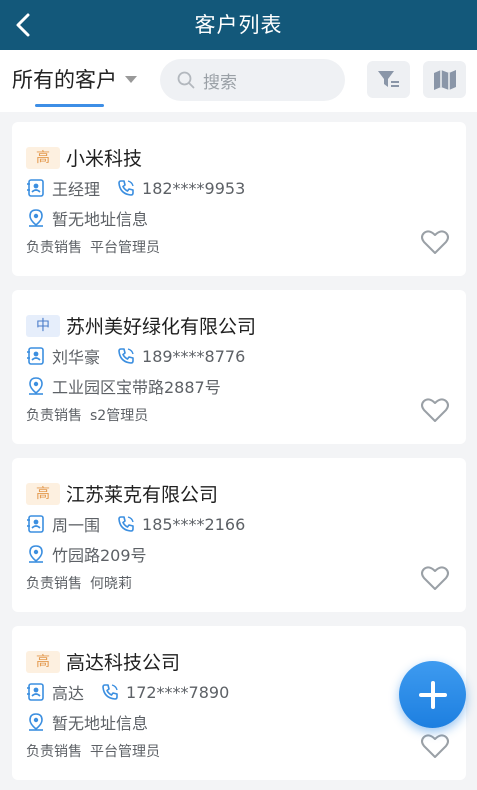 The image size is (477, 790). I want to click on phone-number: 172****7890, so click(178, 692).